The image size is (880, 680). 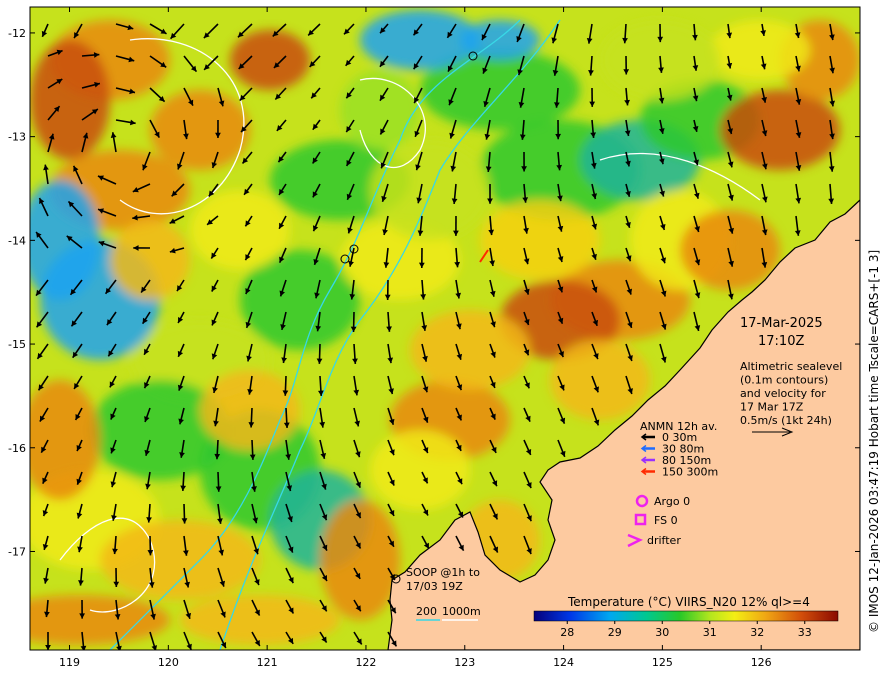 I want to click on fs-label: FS 0, so click(x=666, y=520).